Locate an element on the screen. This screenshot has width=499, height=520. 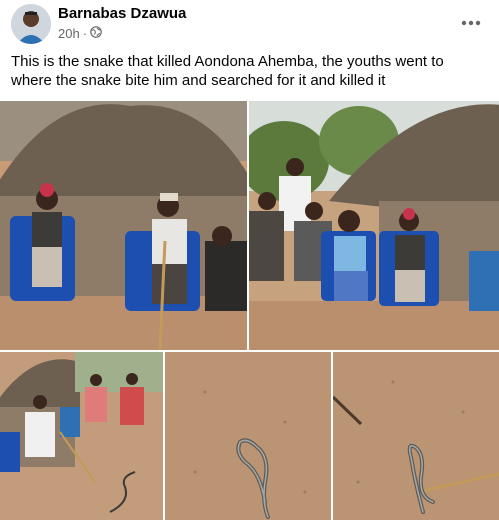
post-header: Barnabas Dzawua 20h · is located at coordinates (249, 25).